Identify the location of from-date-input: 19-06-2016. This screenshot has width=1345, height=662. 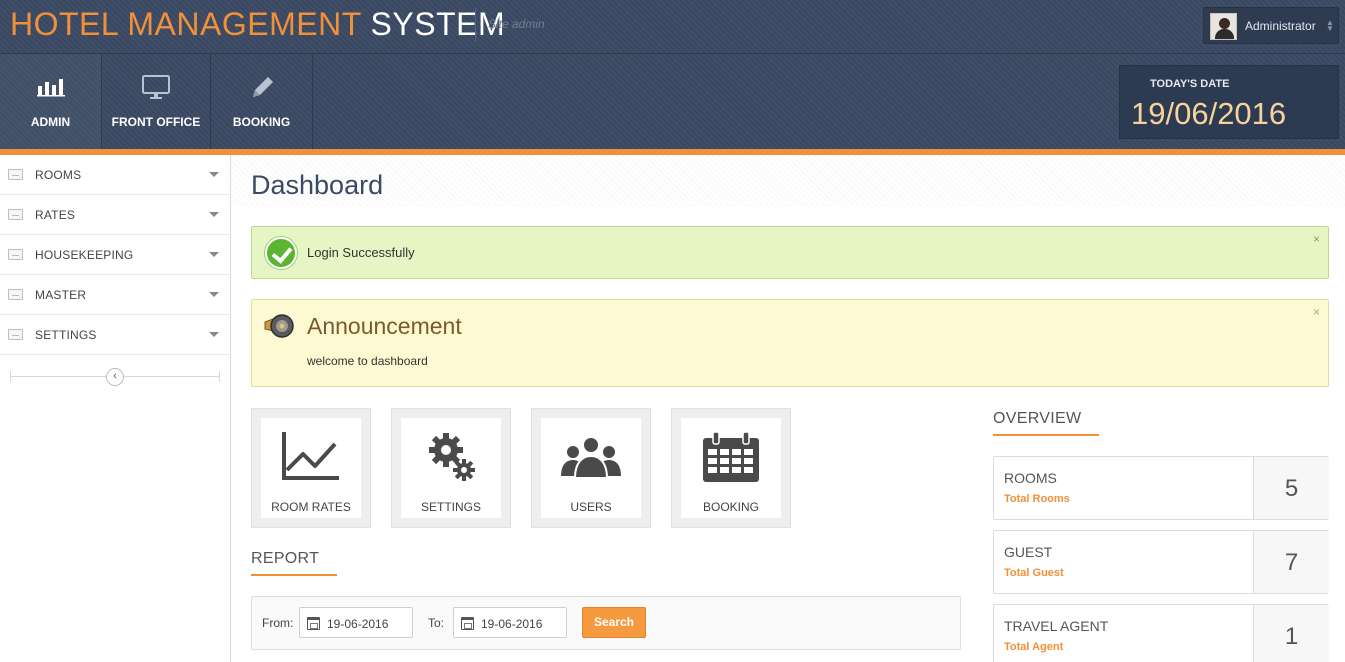
(356, 622).